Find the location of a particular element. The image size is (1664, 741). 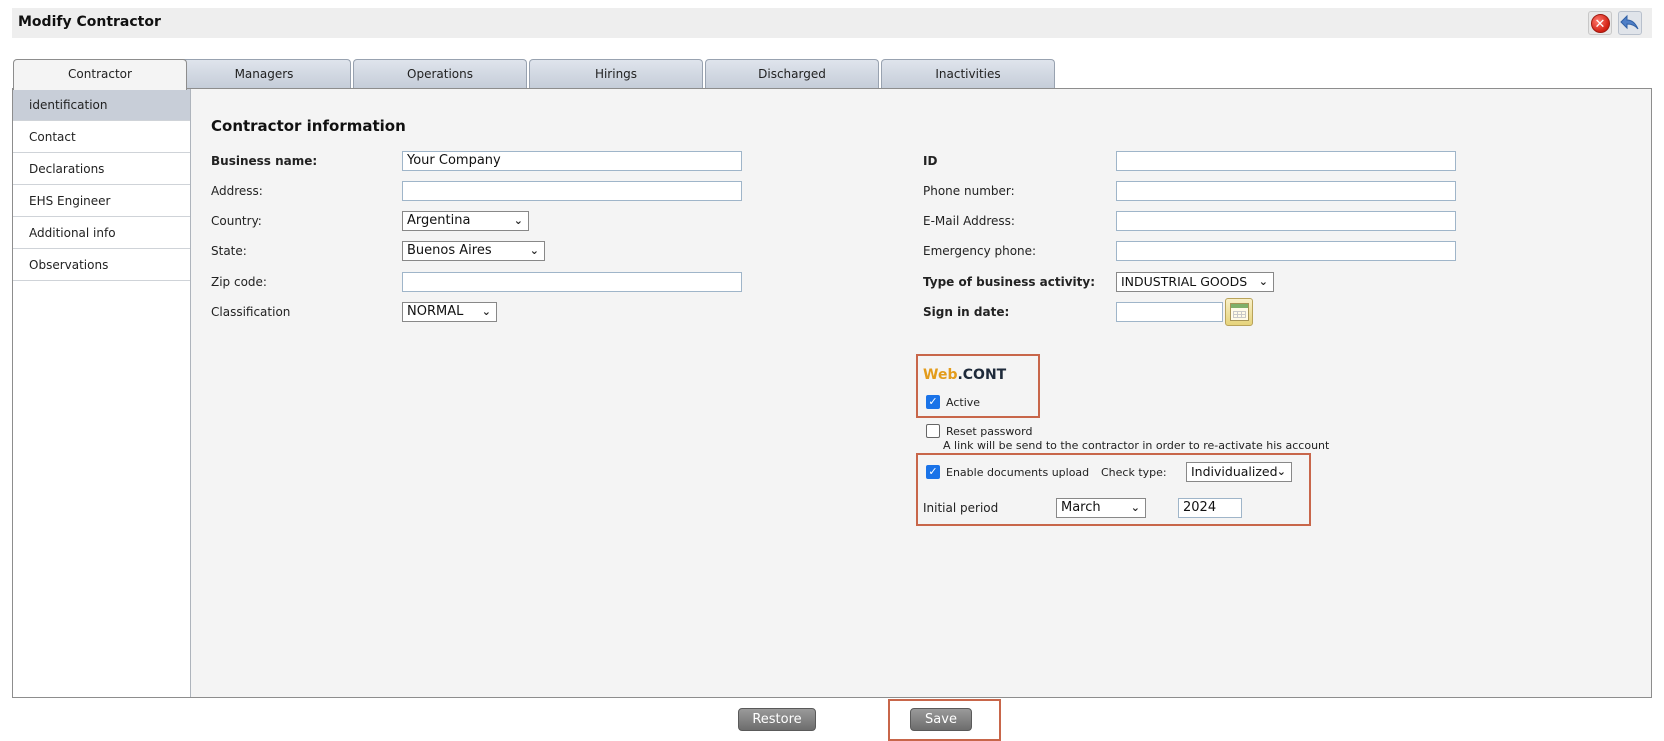

calendar-icon is located at coordinates (1239, 312).